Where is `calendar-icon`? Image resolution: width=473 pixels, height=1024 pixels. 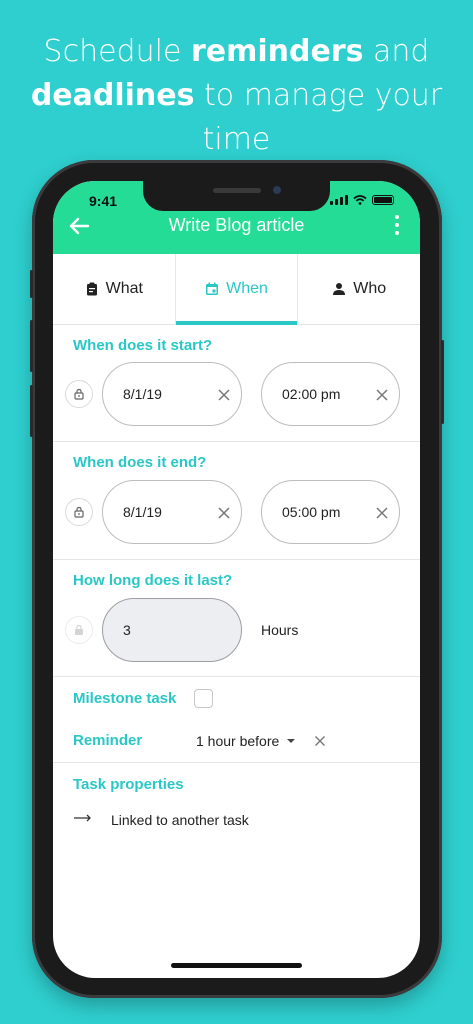
calendar-icon is located at coordinates (212, 288).